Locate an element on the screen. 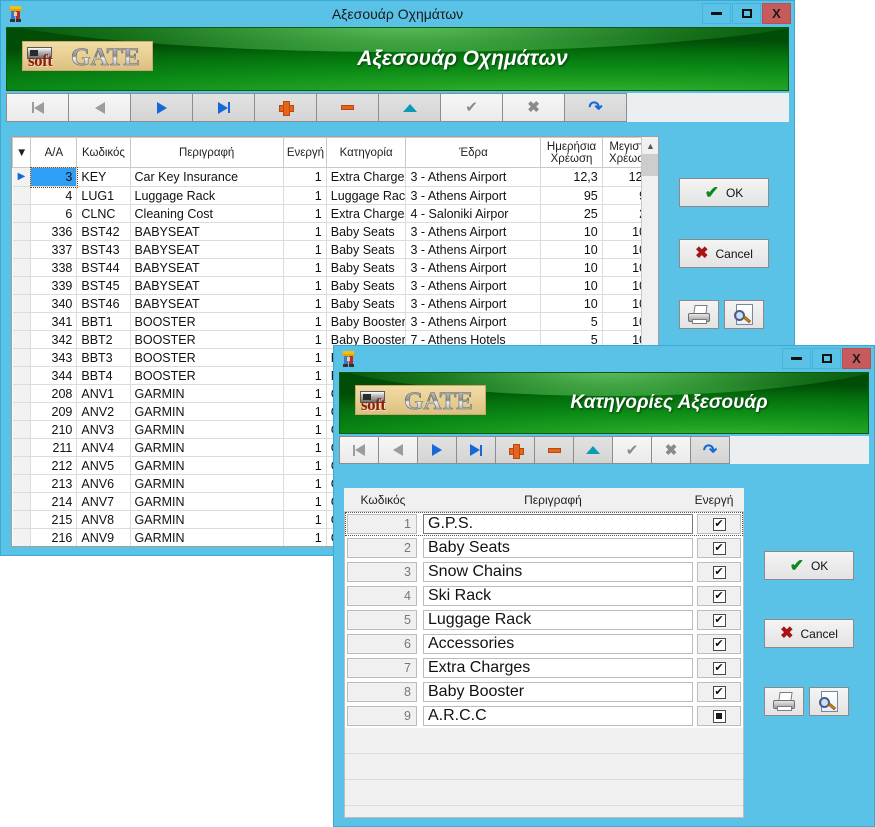 The width and height of the screenshot is (875, 827). cell-aa: 216 is located at coordinates (54, 537).